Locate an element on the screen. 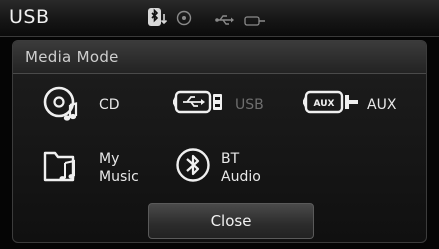 This screenshot has height=249, width=439. cd-label: CD is located at coordinates (109, 105).